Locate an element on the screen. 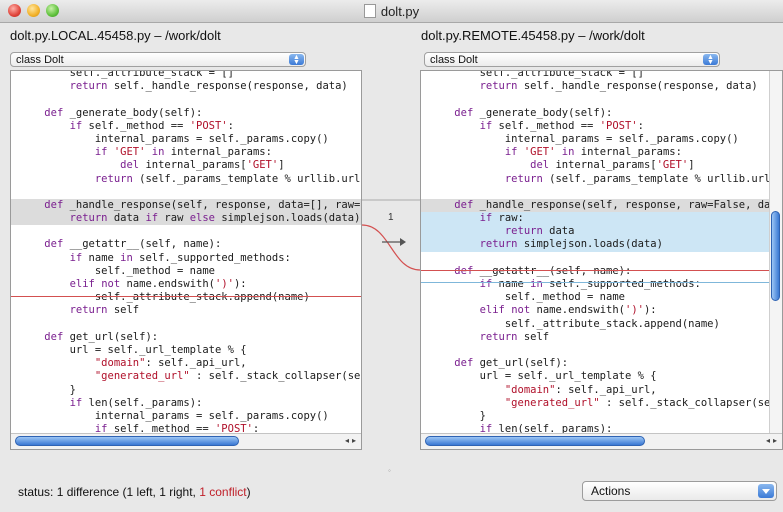  right-horizontal-scrollbar: ◂▸ is located at coordinates (601, 441).